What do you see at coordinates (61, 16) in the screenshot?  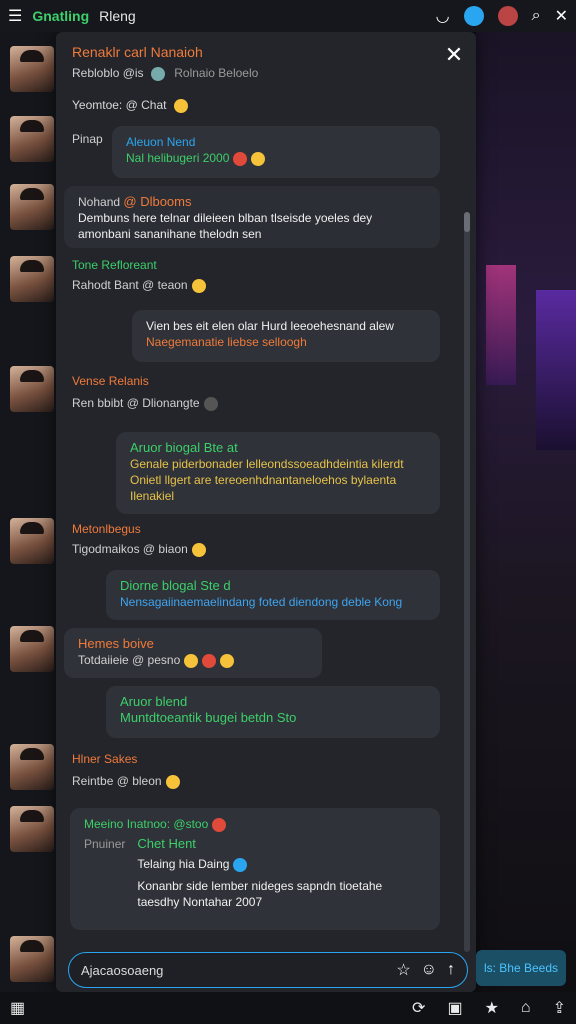 I see `app-title: Gnatling` at bounding box center [61, 16].